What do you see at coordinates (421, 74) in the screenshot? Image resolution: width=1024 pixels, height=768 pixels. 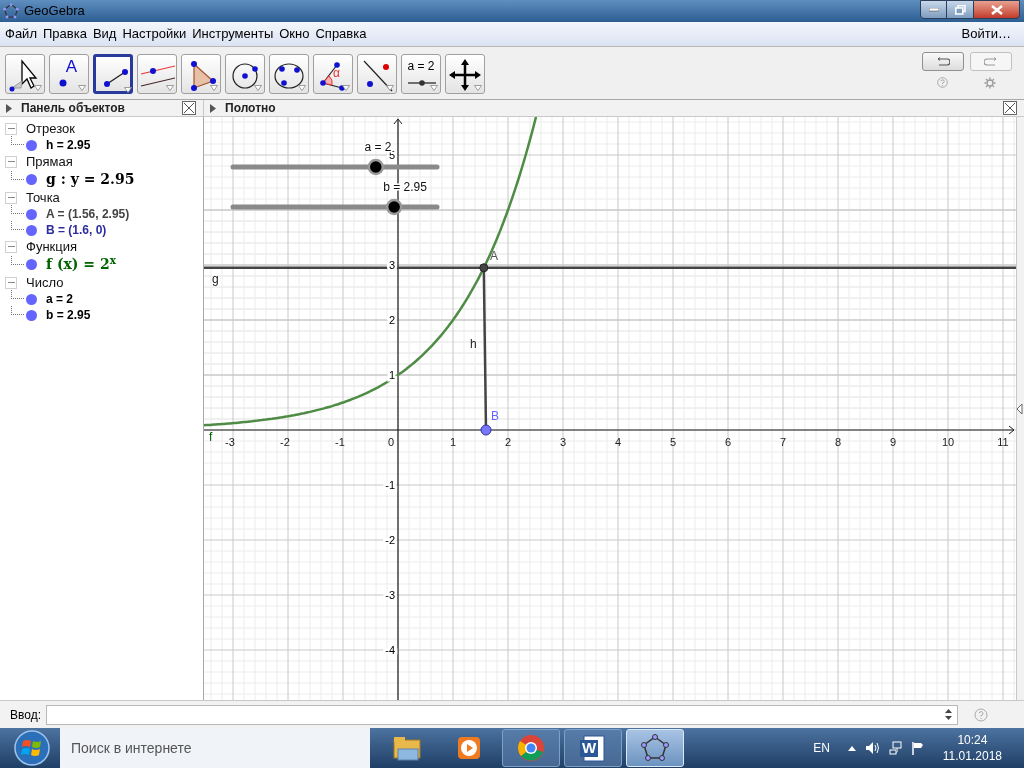 I see `tool-button: a = 2` at bounding box center [421, 74].